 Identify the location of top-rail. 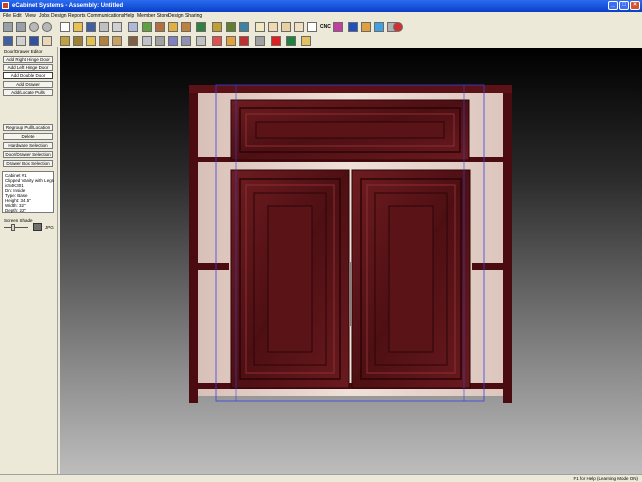
(350, 89).